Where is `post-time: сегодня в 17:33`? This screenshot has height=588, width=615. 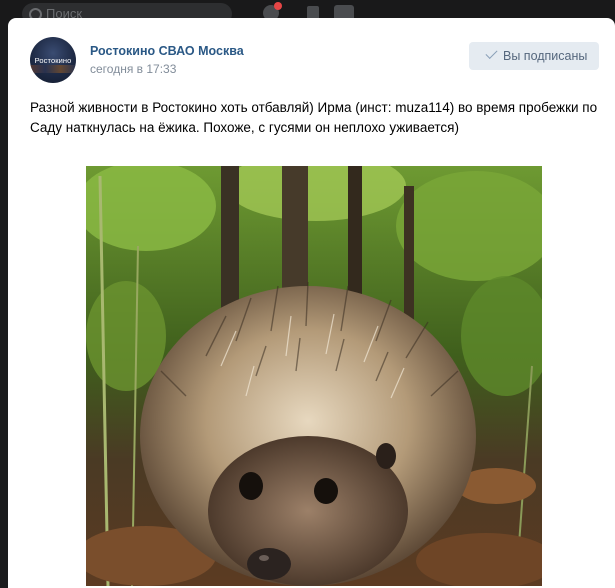
post-time: сегодня в 17:33 is located at coordinates (133, 69).